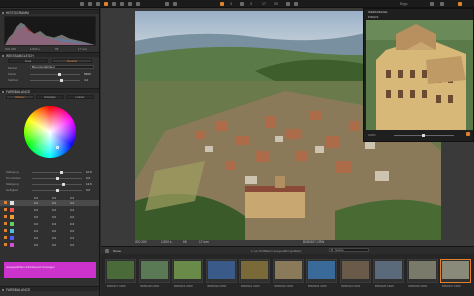 The width and height of the screenshot is (474, 296). I want to click on wb-tab-neutral: Neutral, so click(72, 61).